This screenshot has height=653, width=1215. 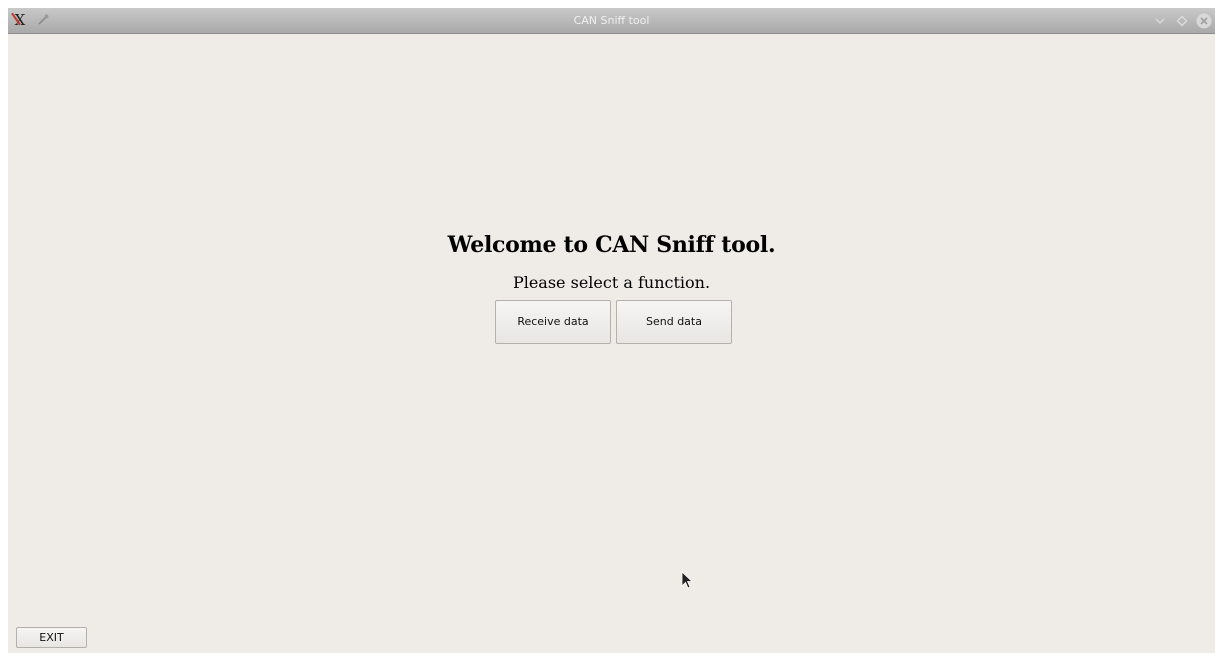 I want to click on exit-button: EXIT, so click(x=51, y=637).